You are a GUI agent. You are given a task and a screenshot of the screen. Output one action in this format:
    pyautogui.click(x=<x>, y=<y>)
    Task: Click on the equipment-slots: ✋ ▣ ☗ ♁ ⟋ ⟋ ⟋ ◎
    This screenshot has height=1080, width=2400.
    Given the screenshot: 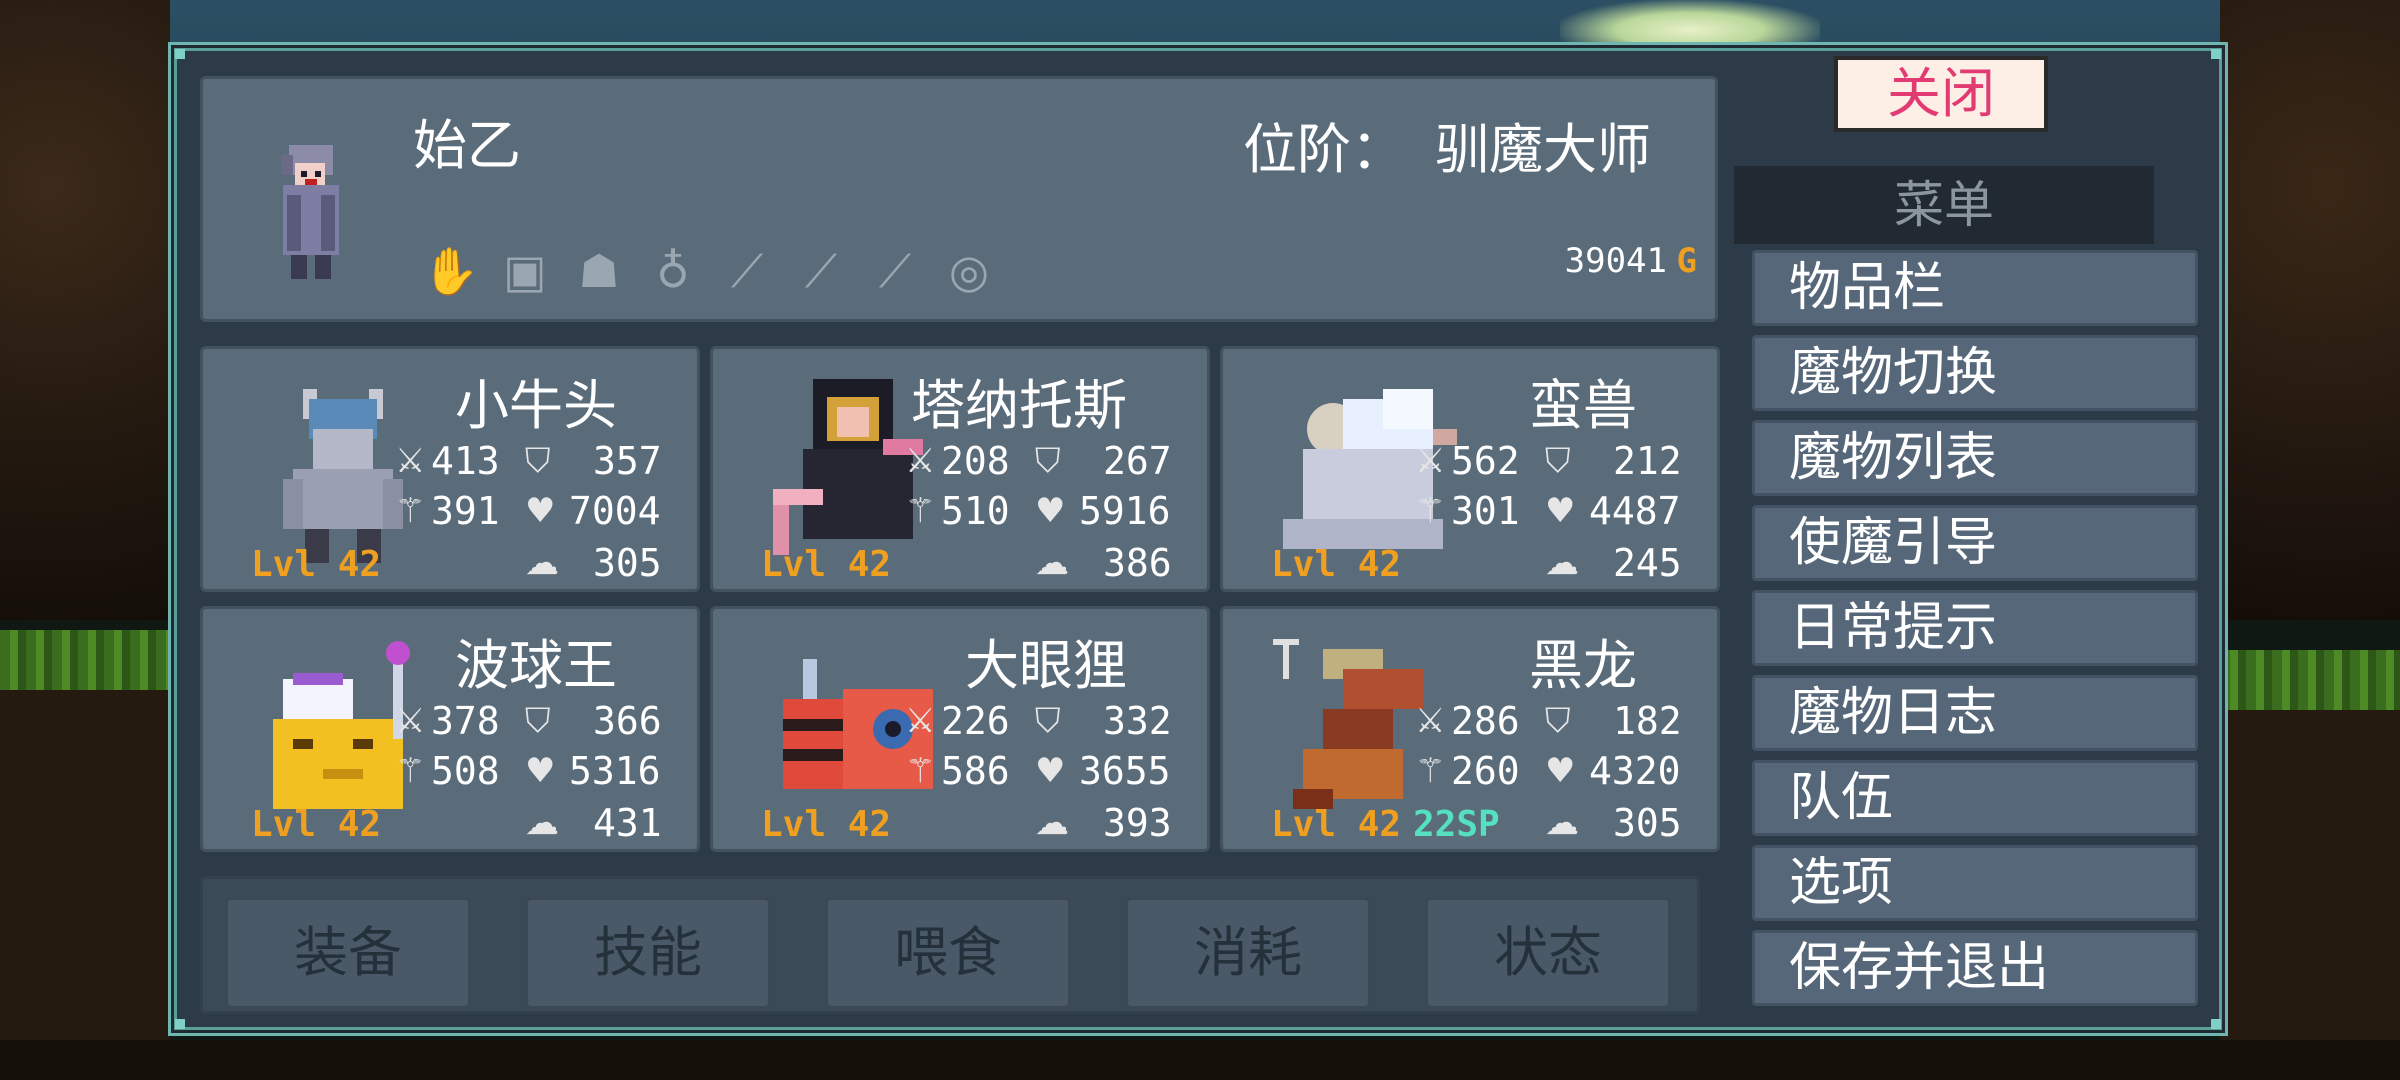 What is the action you would take?
    pyautogui.click(x=710, y=271)
    